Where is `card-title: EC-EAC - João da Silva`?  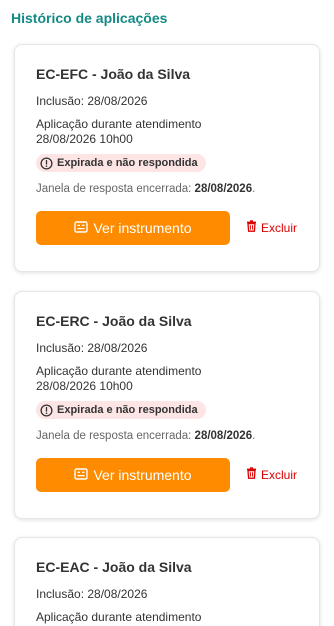
card-title: EC-EAC - João da Silva is located at coordinates (114, 567).